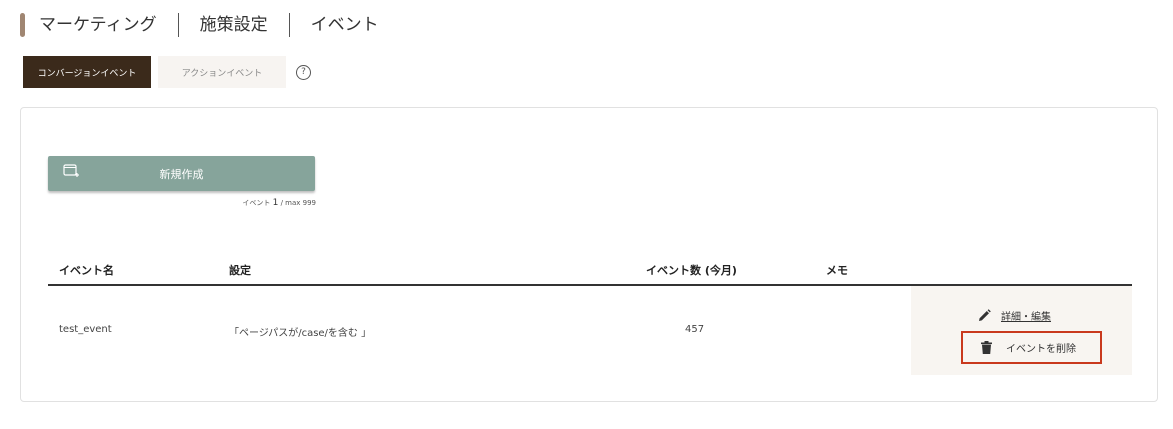  Describe the element at coordinates (300, 333) in the screenshot. I see `event-setting-cell: 「ページパスが/case/を含む 」` at that location.